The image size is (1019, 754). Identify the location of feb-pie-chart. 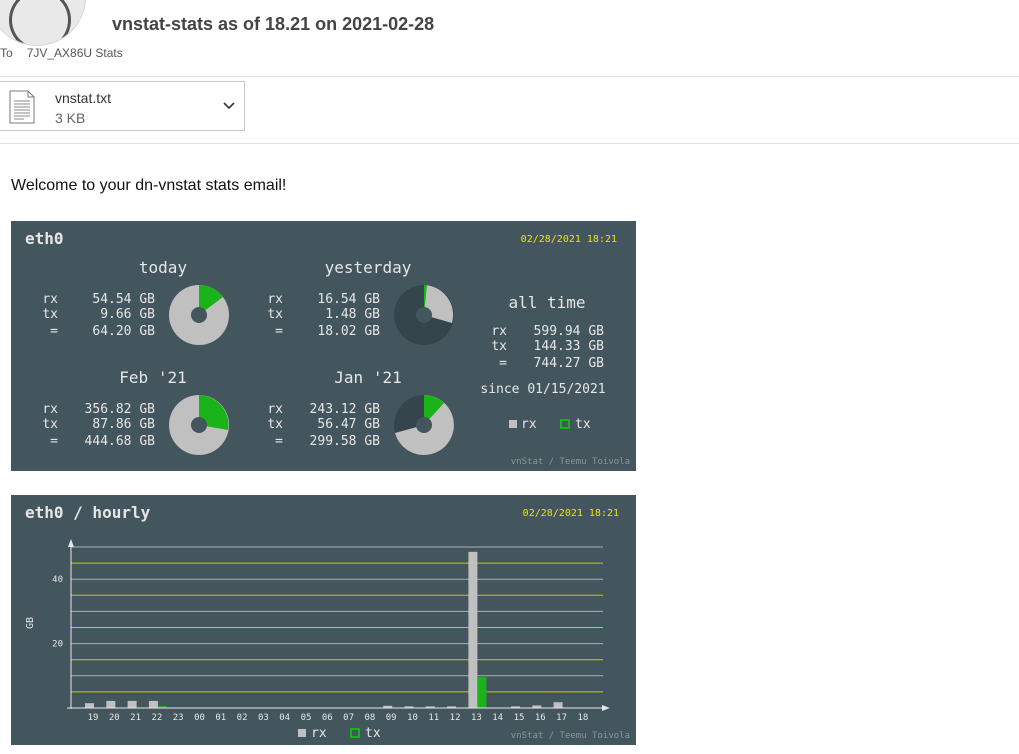
(199, 425).